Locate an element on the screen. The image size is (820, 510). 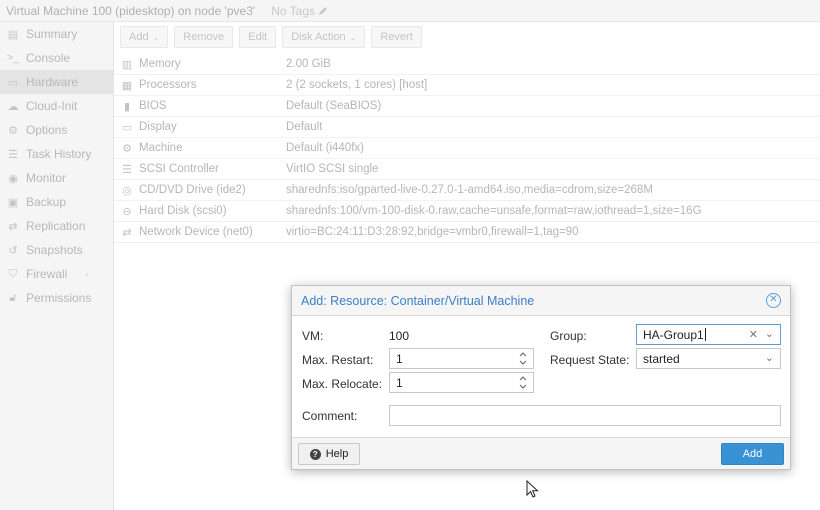
pencil-icon is located at coordinates (323, 10).